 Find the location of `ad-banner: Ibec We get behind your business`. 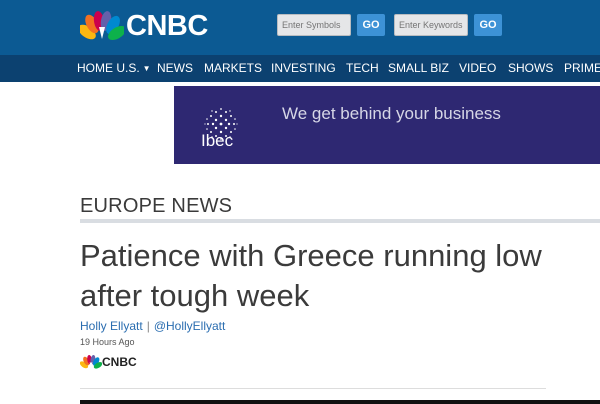

ad-banner: Ibec We get behind your business is located at coordinates (387, 125).